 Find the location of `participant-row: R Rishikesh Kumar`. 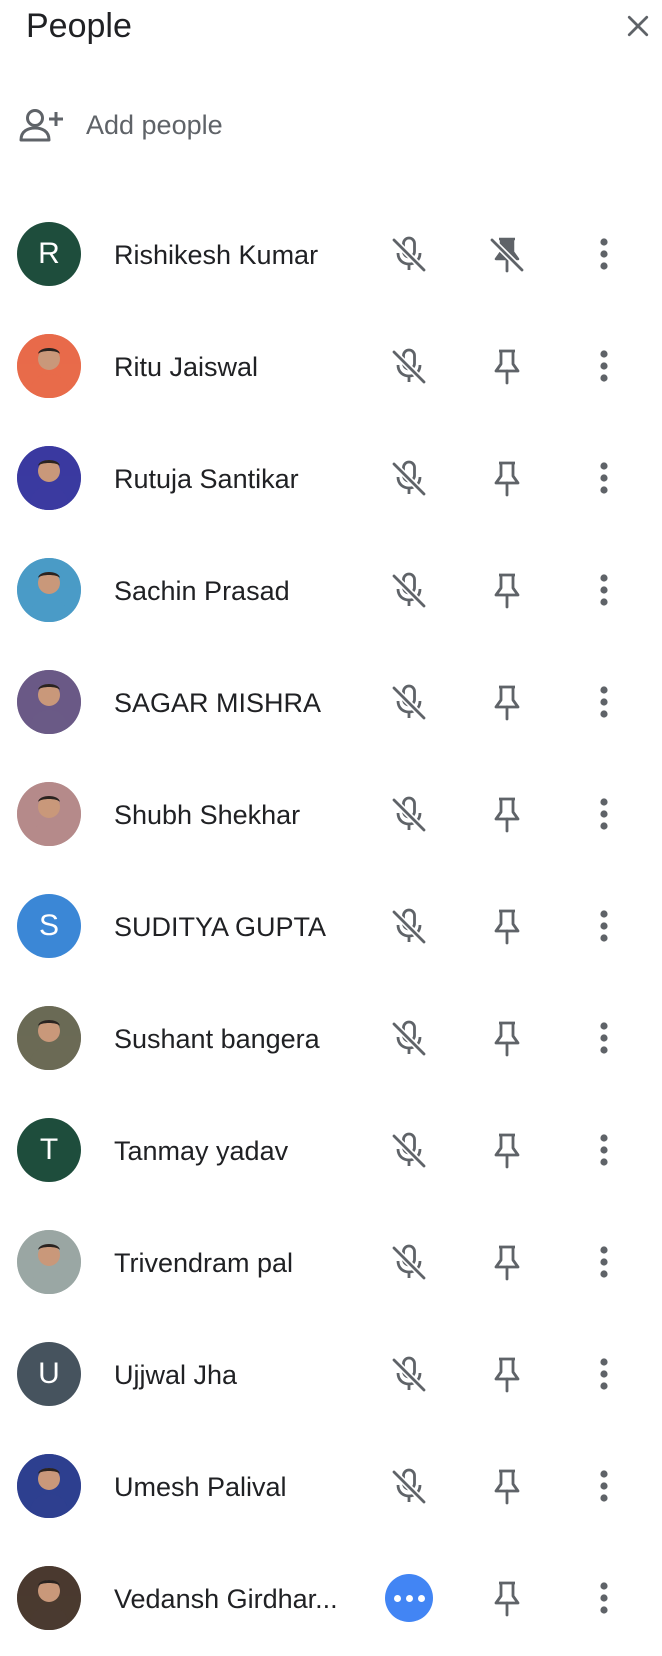

participant-row: R Rishikesh Kumar is located at coordinates (331, 256).